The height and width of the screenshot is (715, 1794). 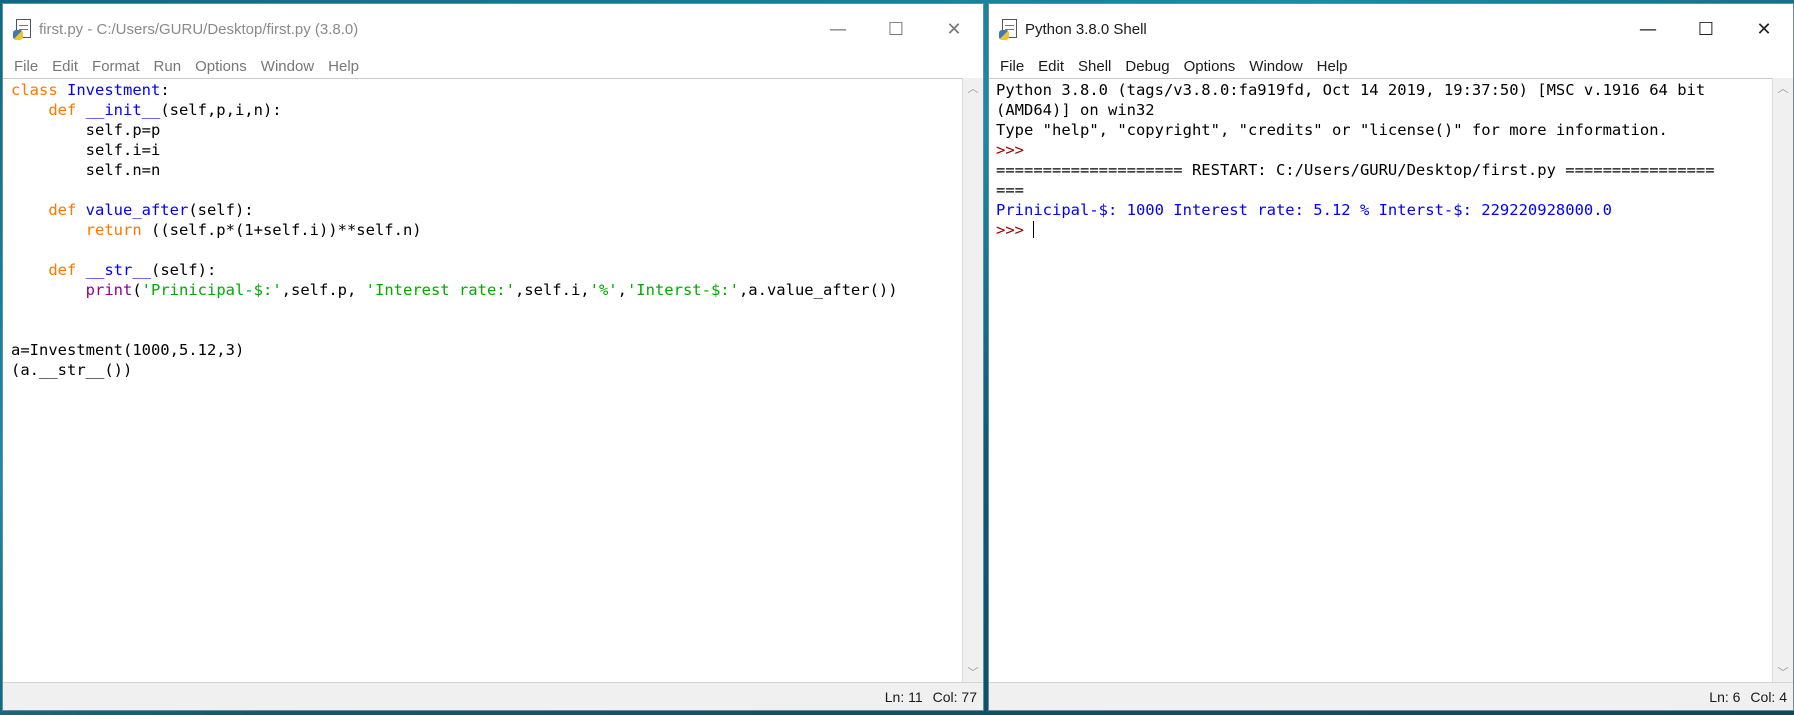 I want to click on python-shell-icon, so click(x=1009, y=29).